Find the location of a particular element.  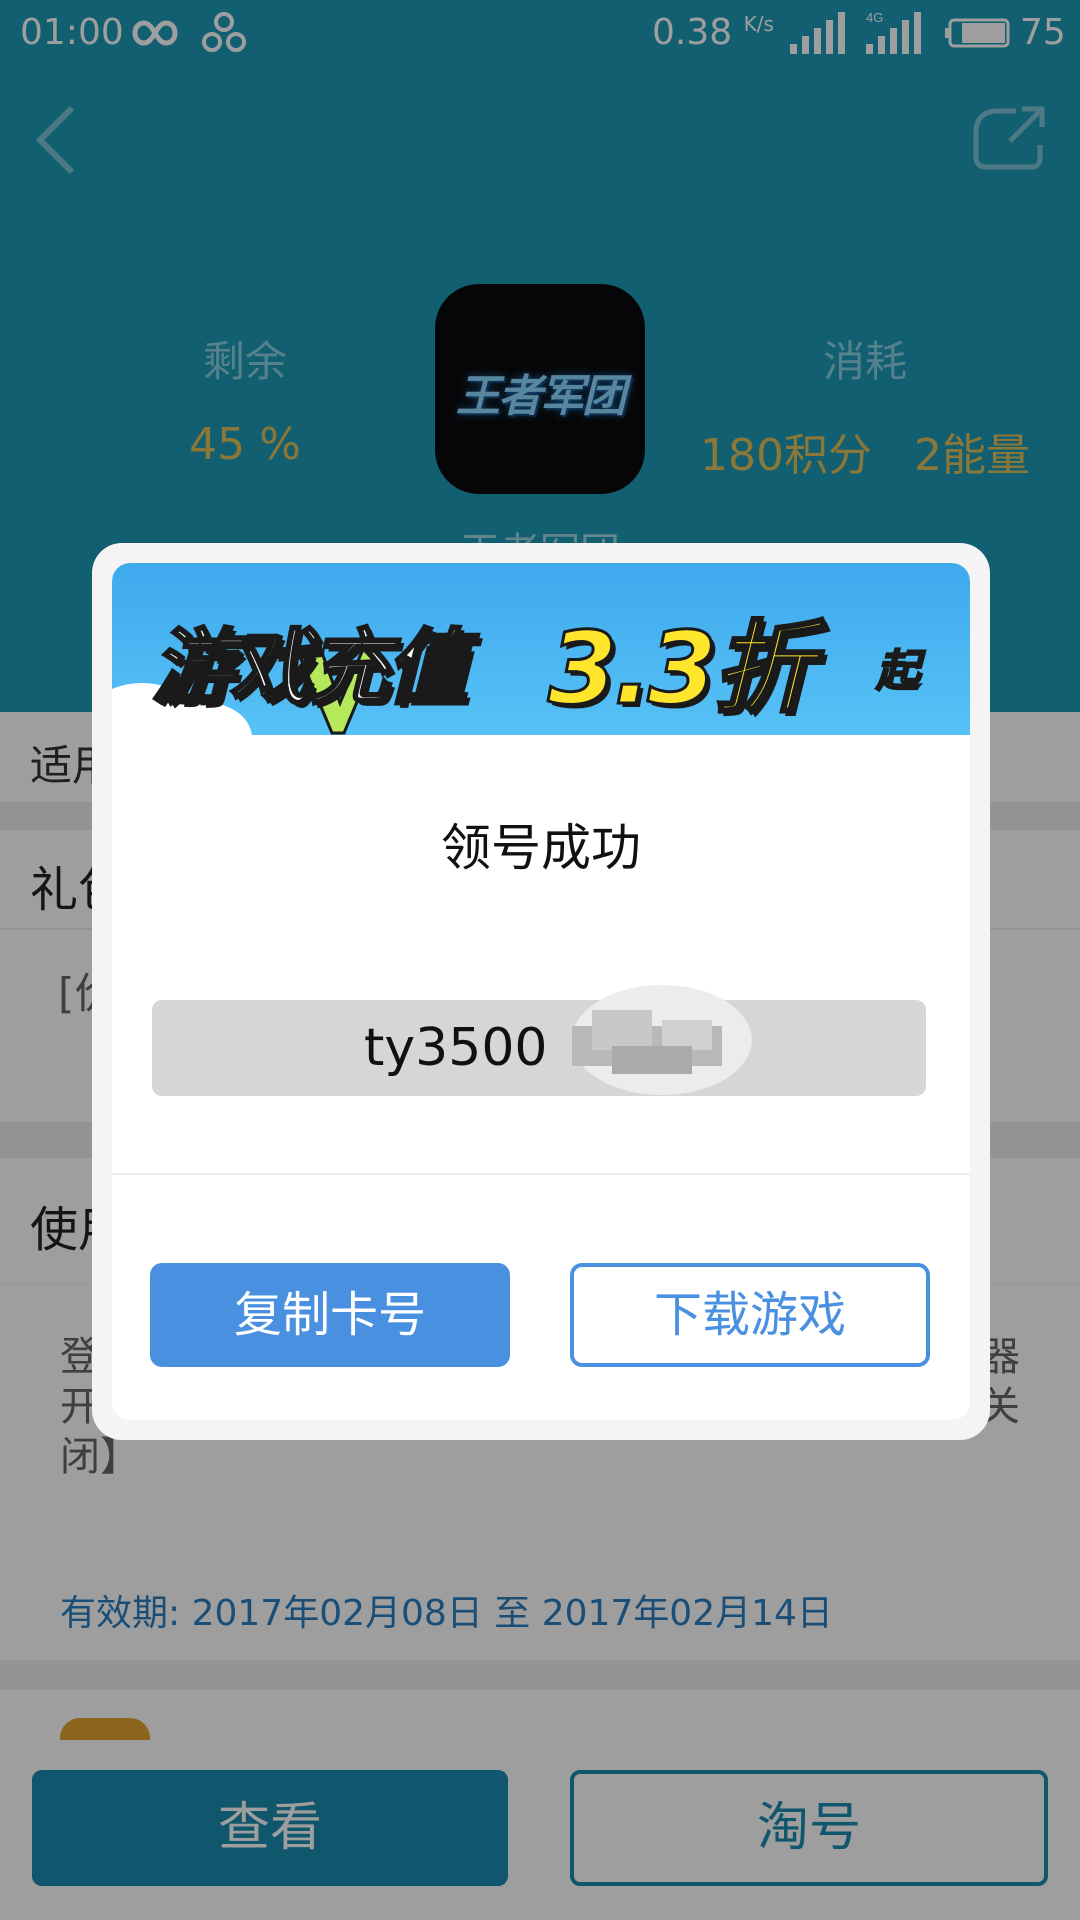

dialog-title: 领号成功 is located at coordinates (541, 848).